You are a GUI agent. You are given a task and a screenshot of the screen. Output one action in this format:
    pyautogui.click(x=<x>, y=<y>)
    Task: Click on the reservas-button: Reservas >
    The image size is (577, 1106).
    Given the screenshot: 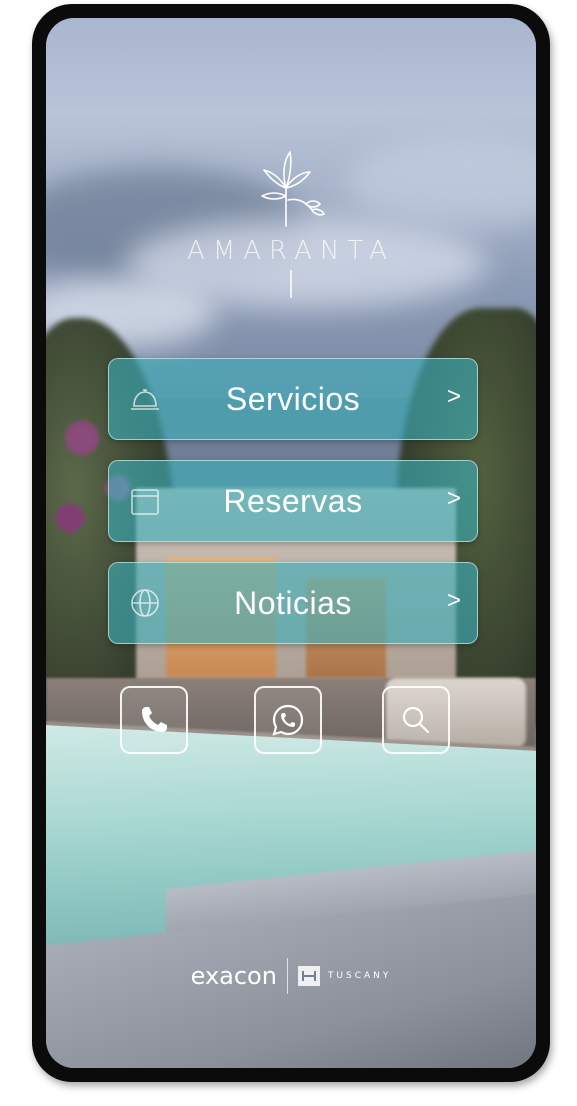 What is the action you would take?
    pyautogui.click(x=293, y=501)
    